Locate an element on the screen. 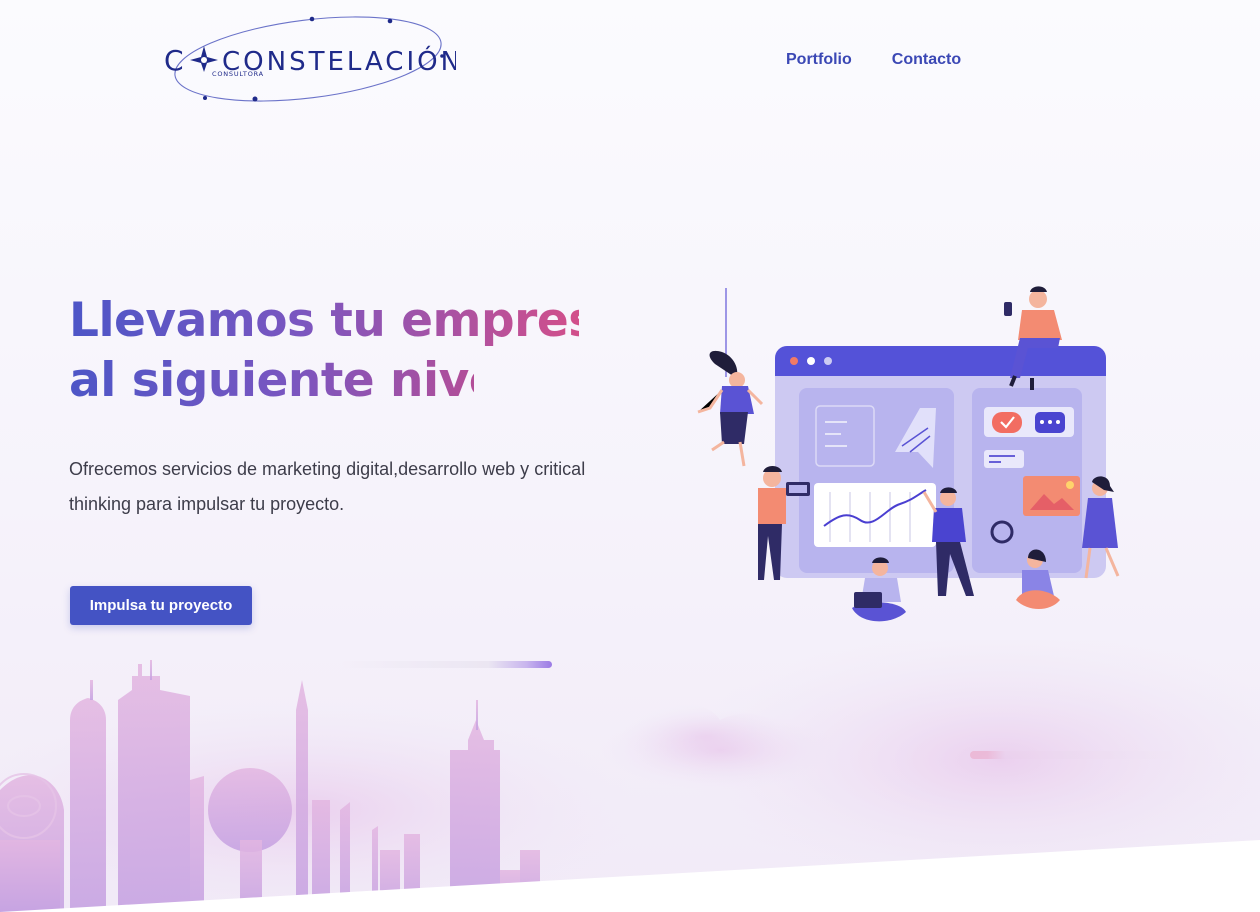 This screenshot has width=1260, height=912. impulsa-proyecto-button: Impulsa tu proyecto is located at coordinates (161, 605).